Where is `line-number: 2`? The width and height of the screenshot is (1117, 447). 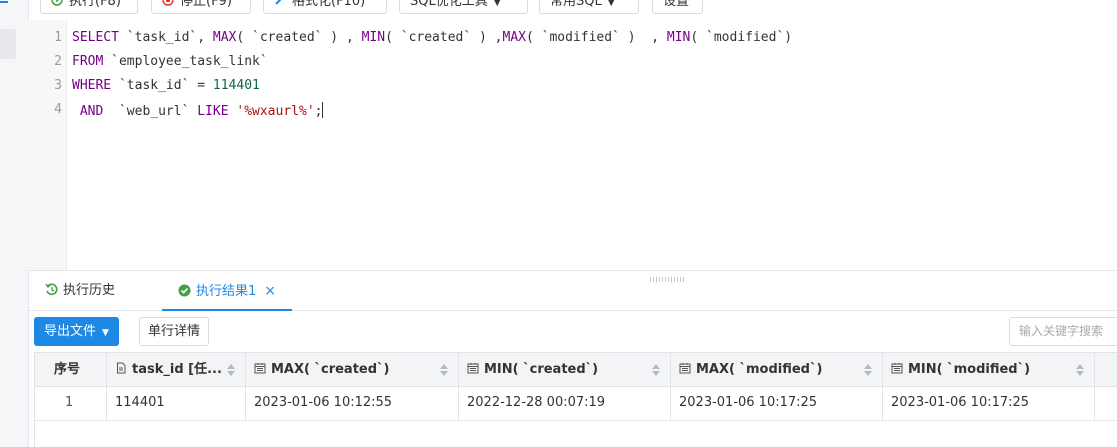 line-number: 2 is located at coordinates (58, 61).